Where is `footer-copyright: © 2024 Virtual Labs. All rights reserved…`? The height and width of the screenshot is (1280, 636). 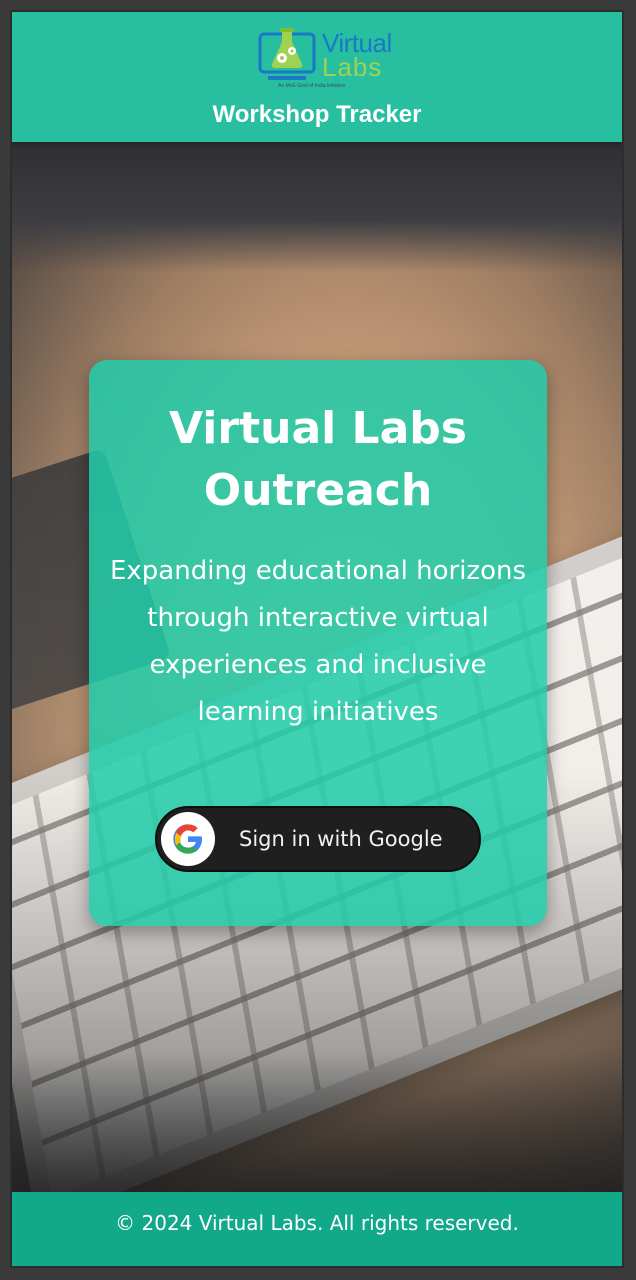
footer-copyright: © 2024 Virtual Labs. All rights reserved… is located at coordinates (317, 1223).